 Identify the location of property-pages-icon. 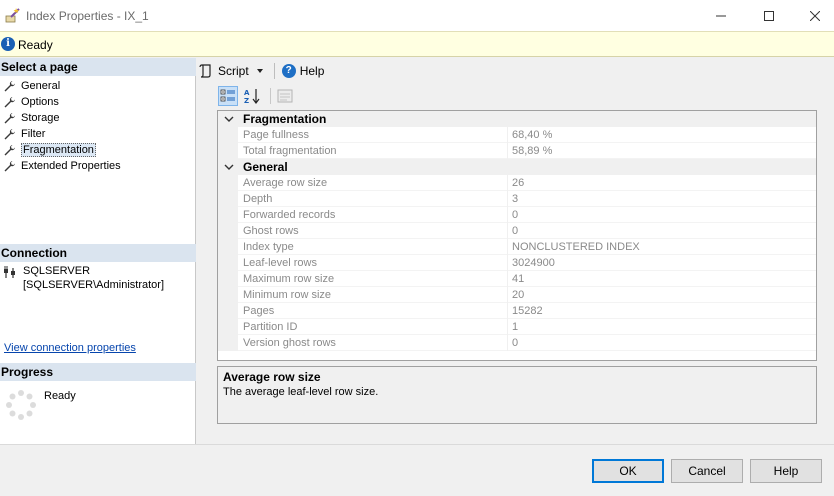
(285, 96).